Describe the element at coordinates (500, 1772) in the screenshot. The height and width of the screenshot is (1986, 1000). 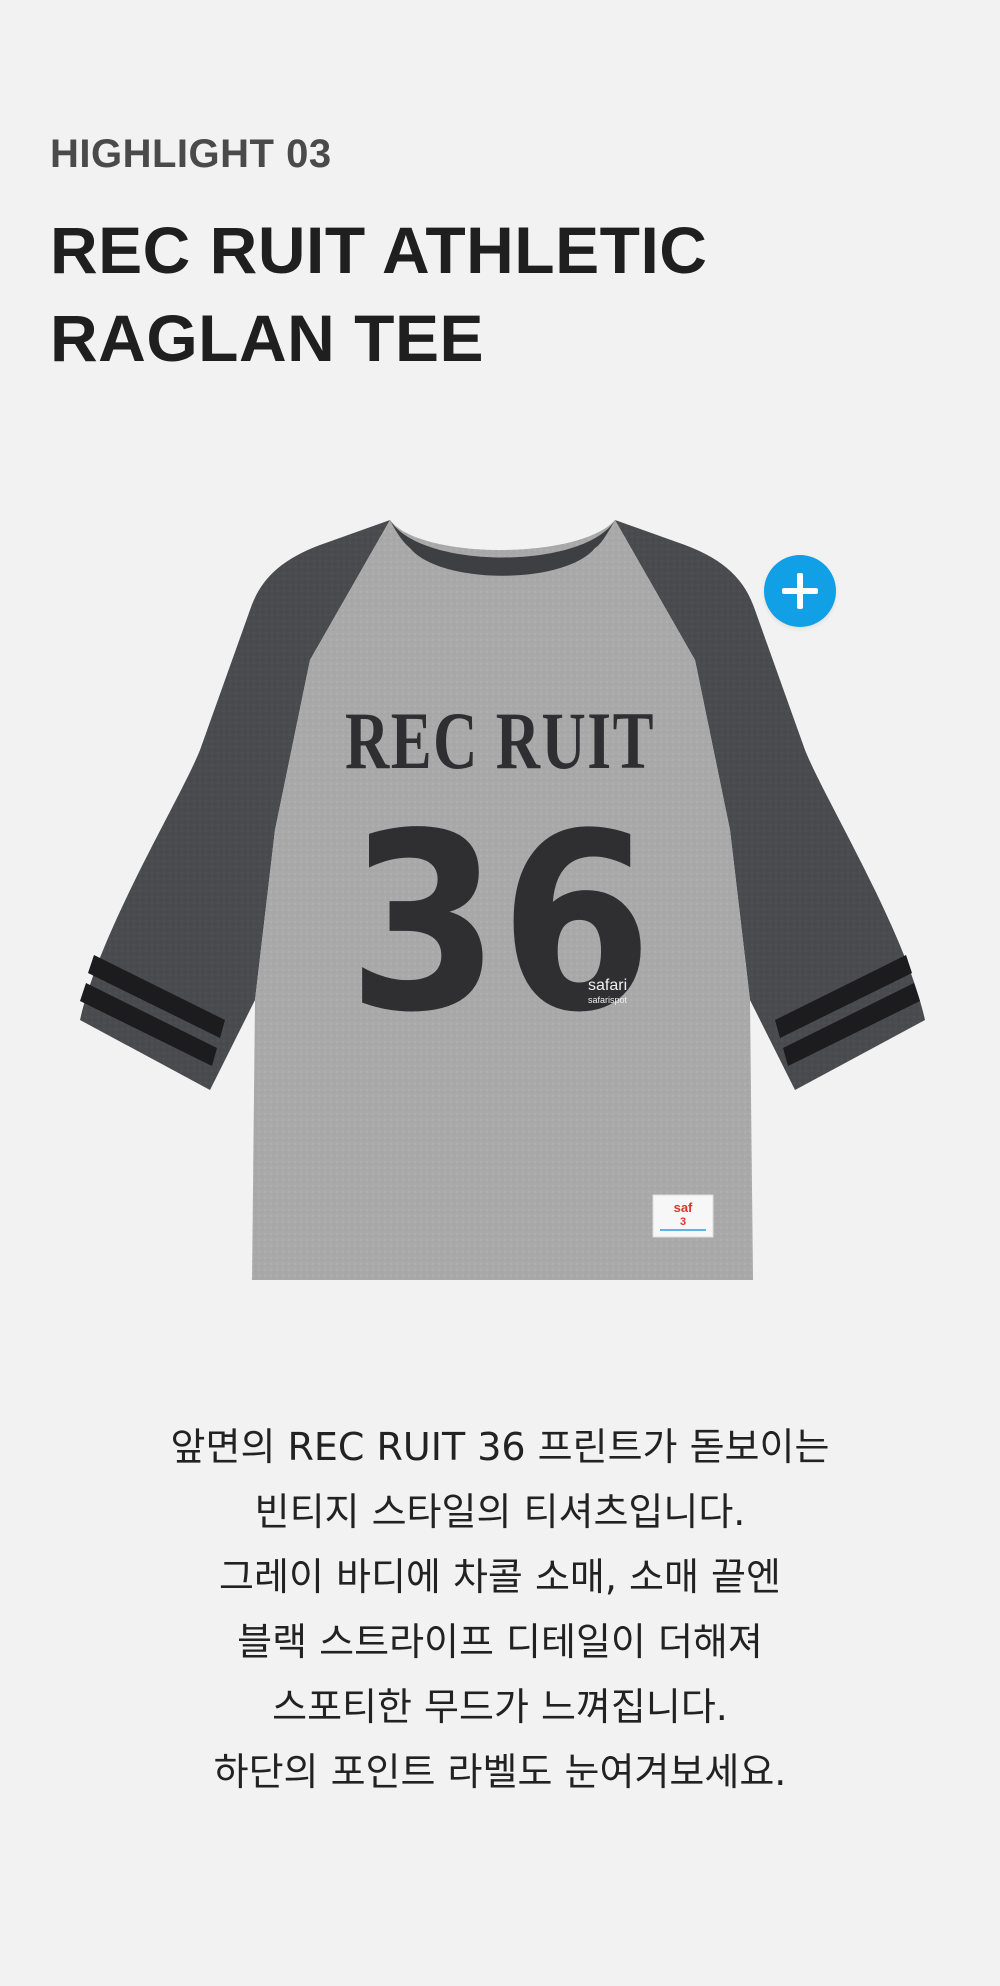
I see `description-line-6: 하단의 포인트 라벨도 눈여겨보세요.` at that location.